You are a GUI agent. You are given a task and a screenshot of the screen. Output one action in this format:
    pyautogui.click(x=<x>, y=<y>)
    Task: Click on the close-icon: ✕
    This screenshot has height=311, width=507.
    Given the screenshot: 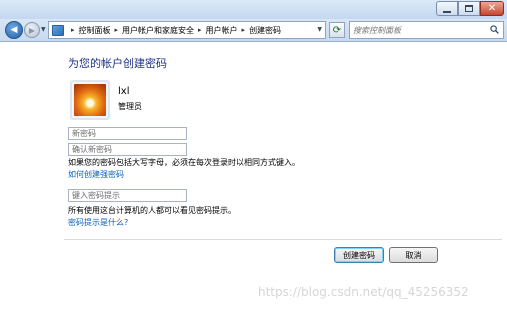 What is the action you would take?
    pyautogui.click(x=492, y=8)
    